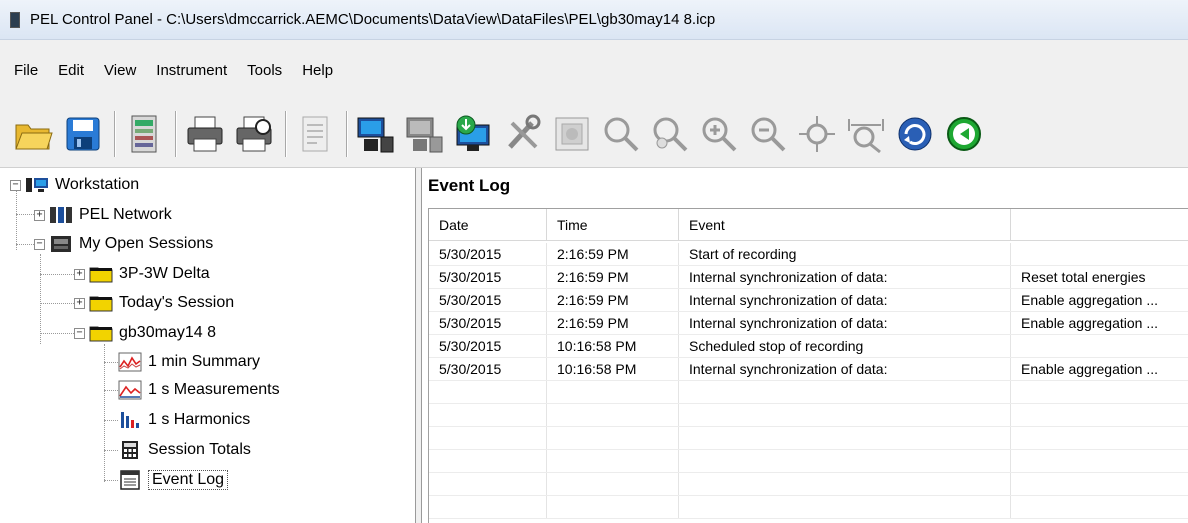 The width and height of the screenshot is (1188, 523). Describe the element at coordinates (264, 70) in the screenshot. I see `menu-tools: Tools` at that location.